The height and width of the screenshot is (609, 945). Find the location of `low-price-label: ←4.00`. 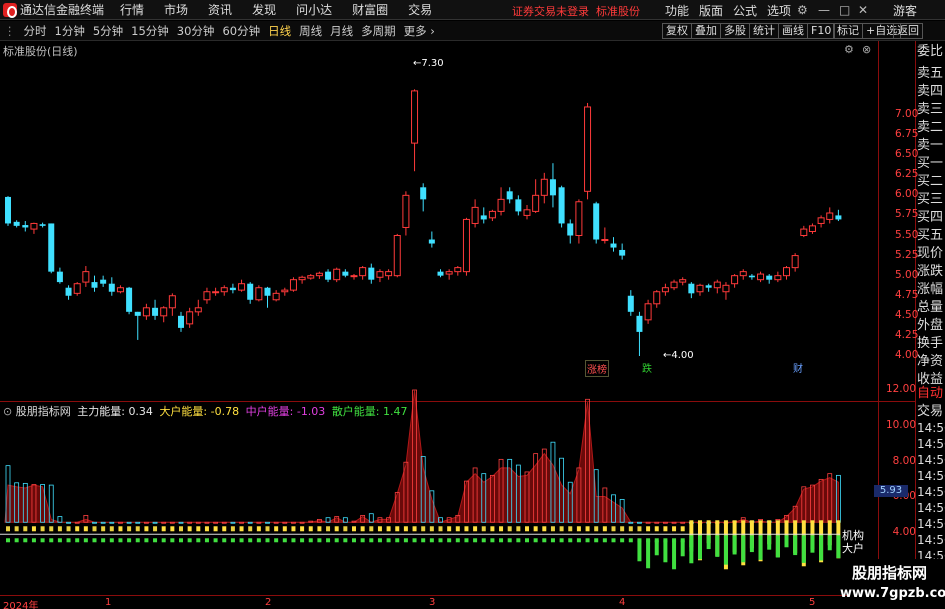

low-price-label: ←4.00 is located at coordinates (678, 355).